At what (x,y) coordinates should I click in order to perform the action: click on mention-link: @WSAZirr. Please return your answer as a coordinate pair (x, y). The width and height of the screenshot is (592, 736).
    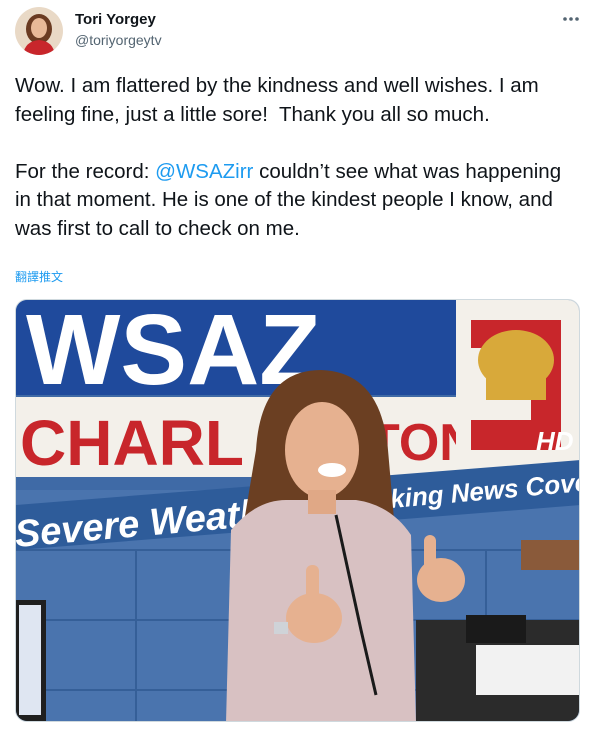
    Looking at the image, I should click on (204, 171).